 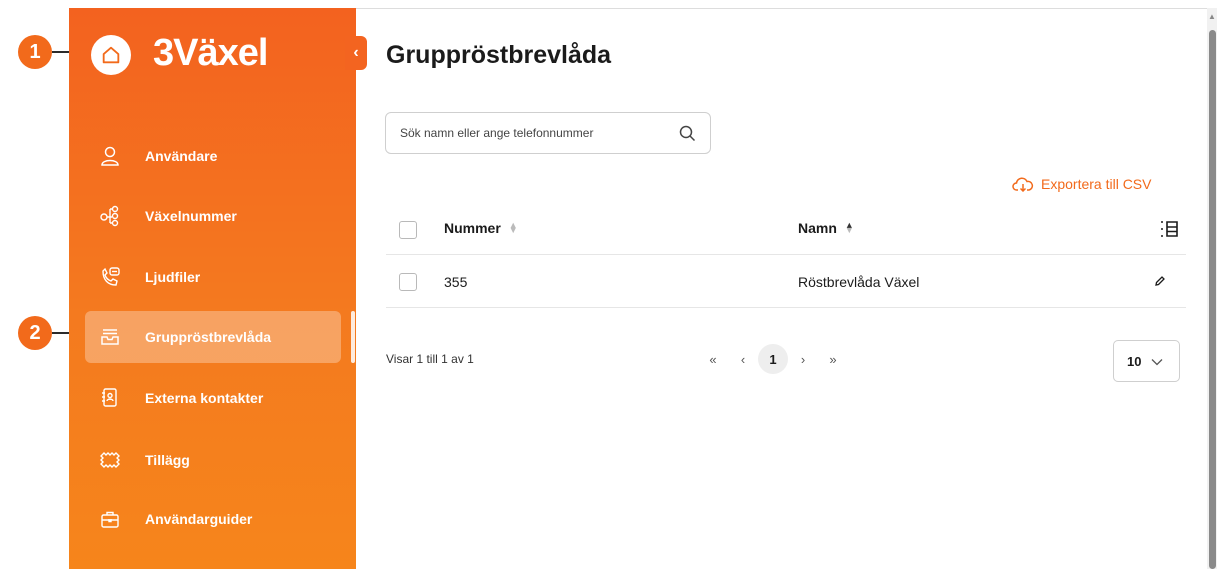 I want to click on sidebar-item-anvandare: Användare, so click(x=213, y=156).